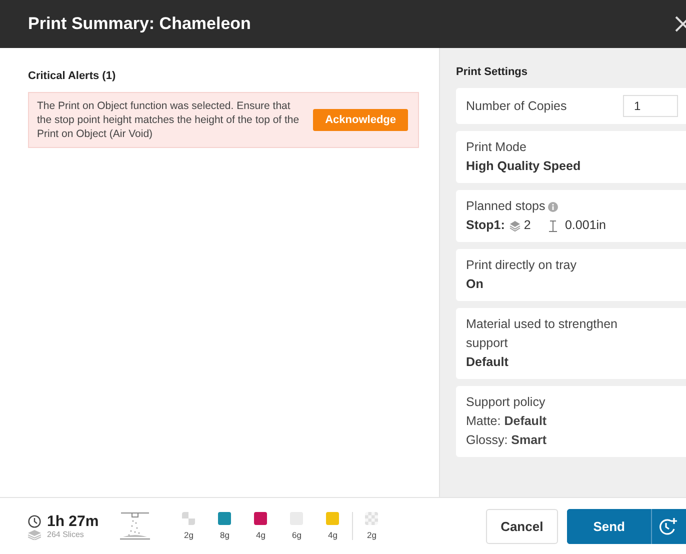  Describe the element at coordinates (134, 526) in the screenshot. I see `print-head-icon` at that location.